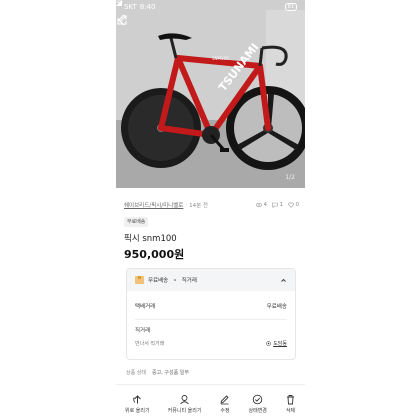  I want to click on pencil-icon, so click(225, 399).